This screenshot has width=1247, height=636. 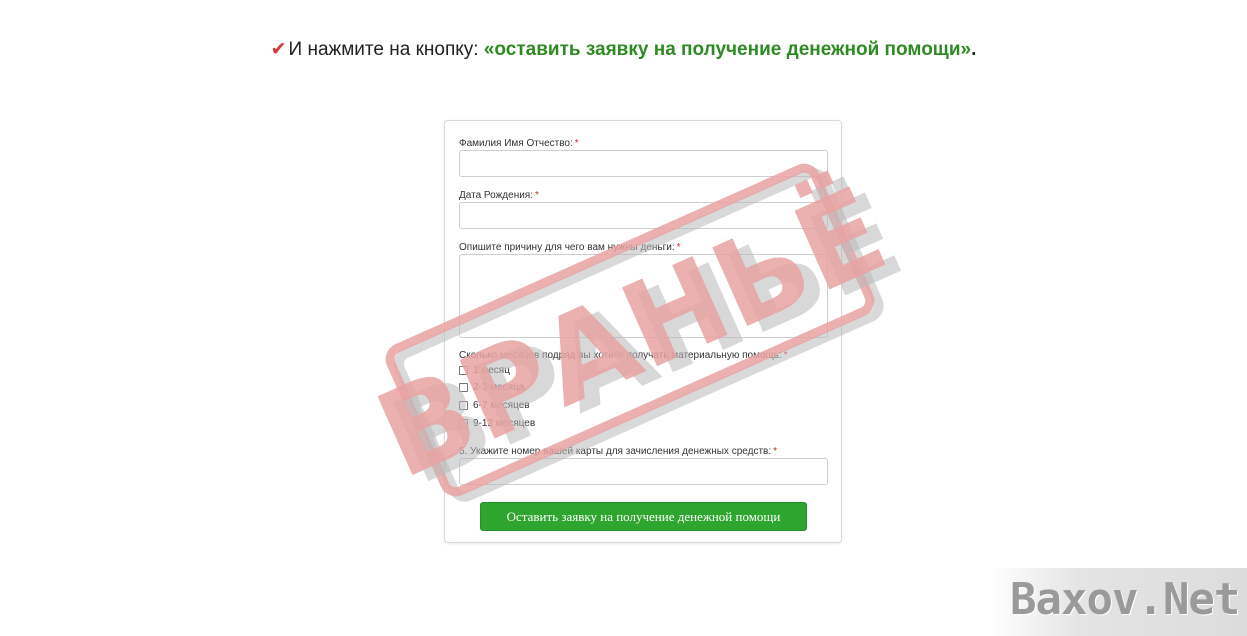 I want to click on months-option-4: 9-12 месяцев, so click(x=497, y=423).